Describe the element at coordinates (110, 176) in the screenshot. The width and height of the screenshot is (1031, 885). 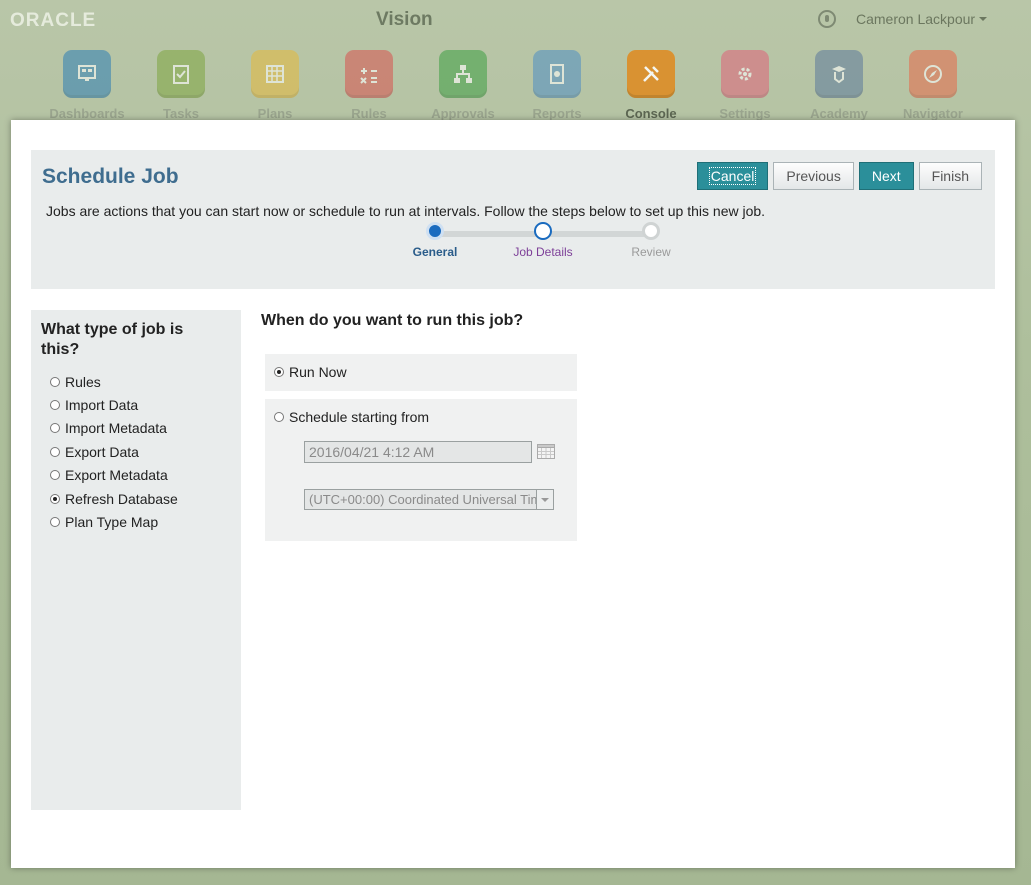
I see `dialog-title: Schedule Job` at that location.